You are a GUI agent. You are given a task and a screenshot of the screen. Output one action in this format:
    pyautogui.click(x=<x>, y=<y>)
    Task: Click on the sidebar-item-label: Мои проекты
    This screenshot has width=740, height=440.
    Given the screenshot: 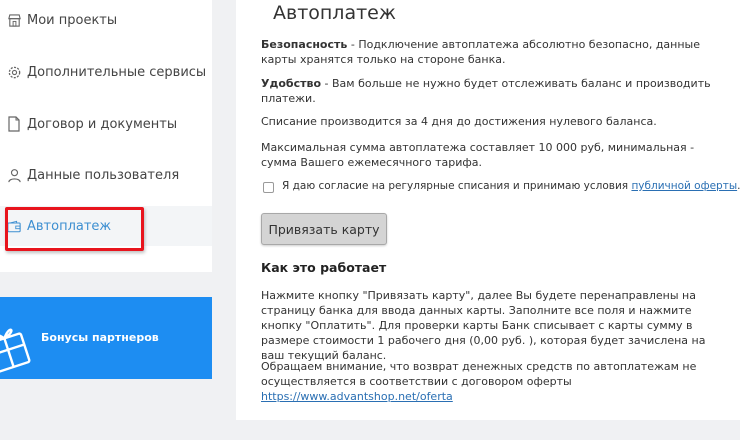 What is the action you would take?
    pyautogui.click(x=72, y=20)
    